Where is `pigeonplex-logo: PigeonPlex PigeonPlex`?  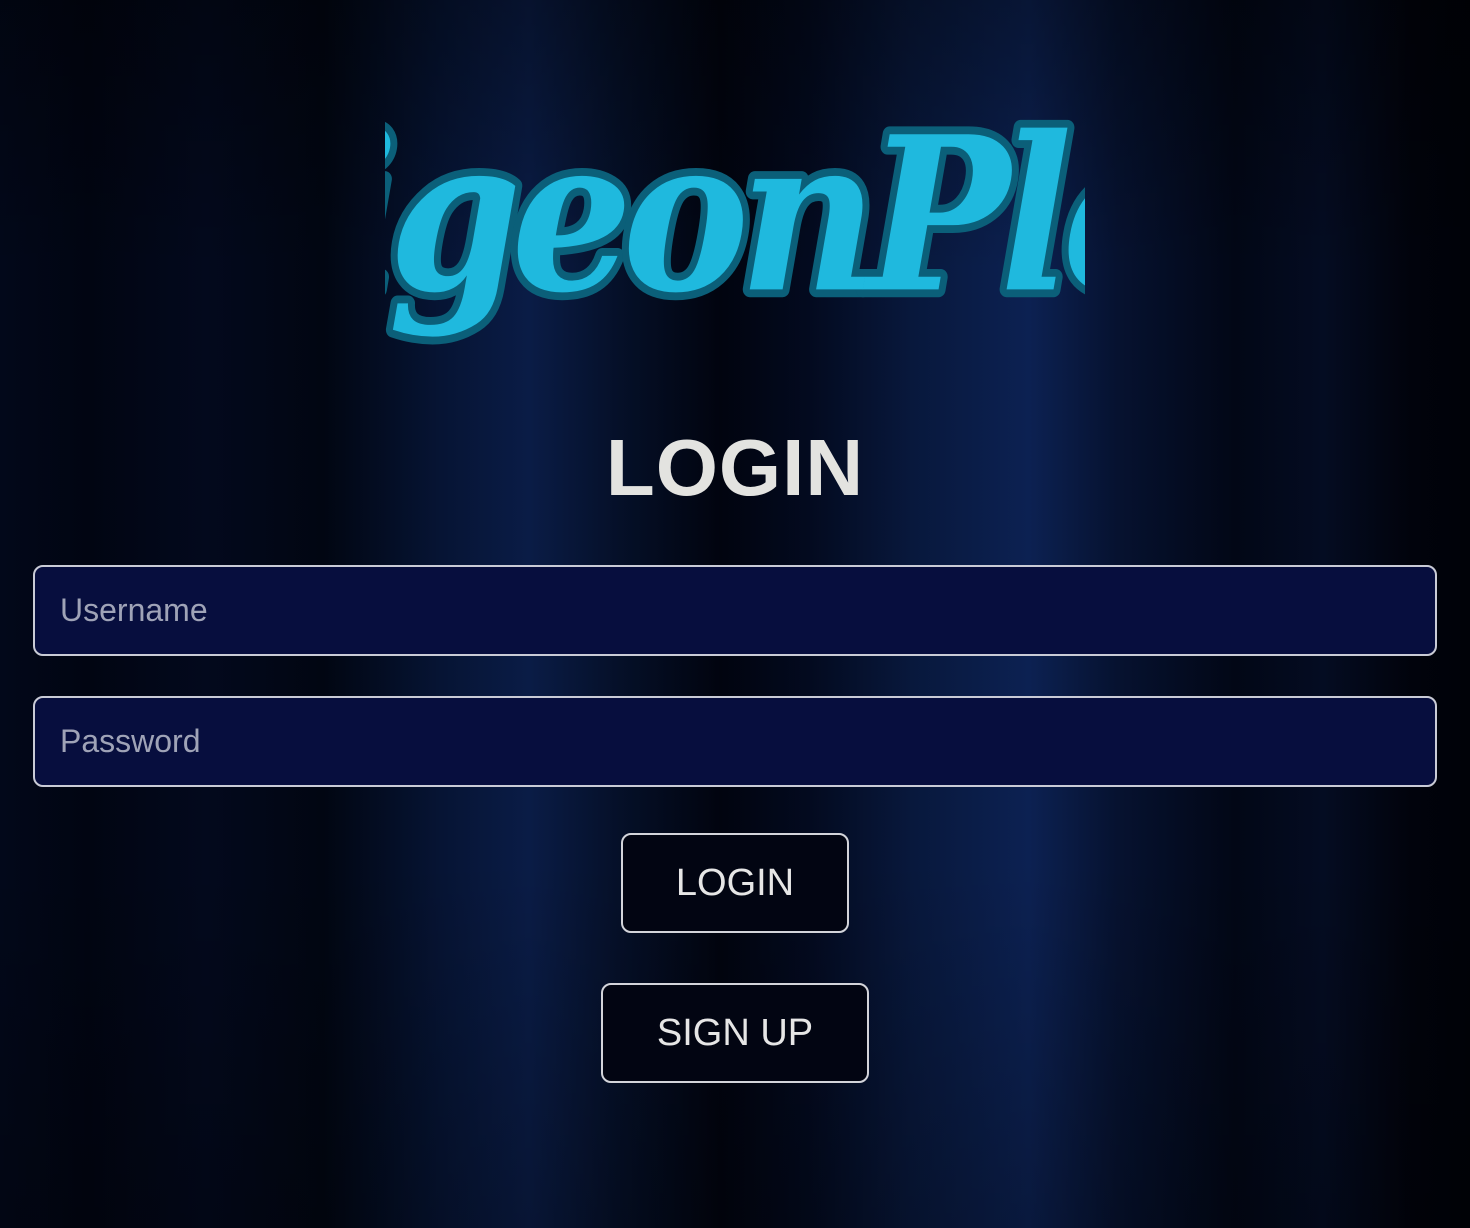 pigeonplex-logo: PigeonPlex PigeonPlex is located at coordinates (735, 230).